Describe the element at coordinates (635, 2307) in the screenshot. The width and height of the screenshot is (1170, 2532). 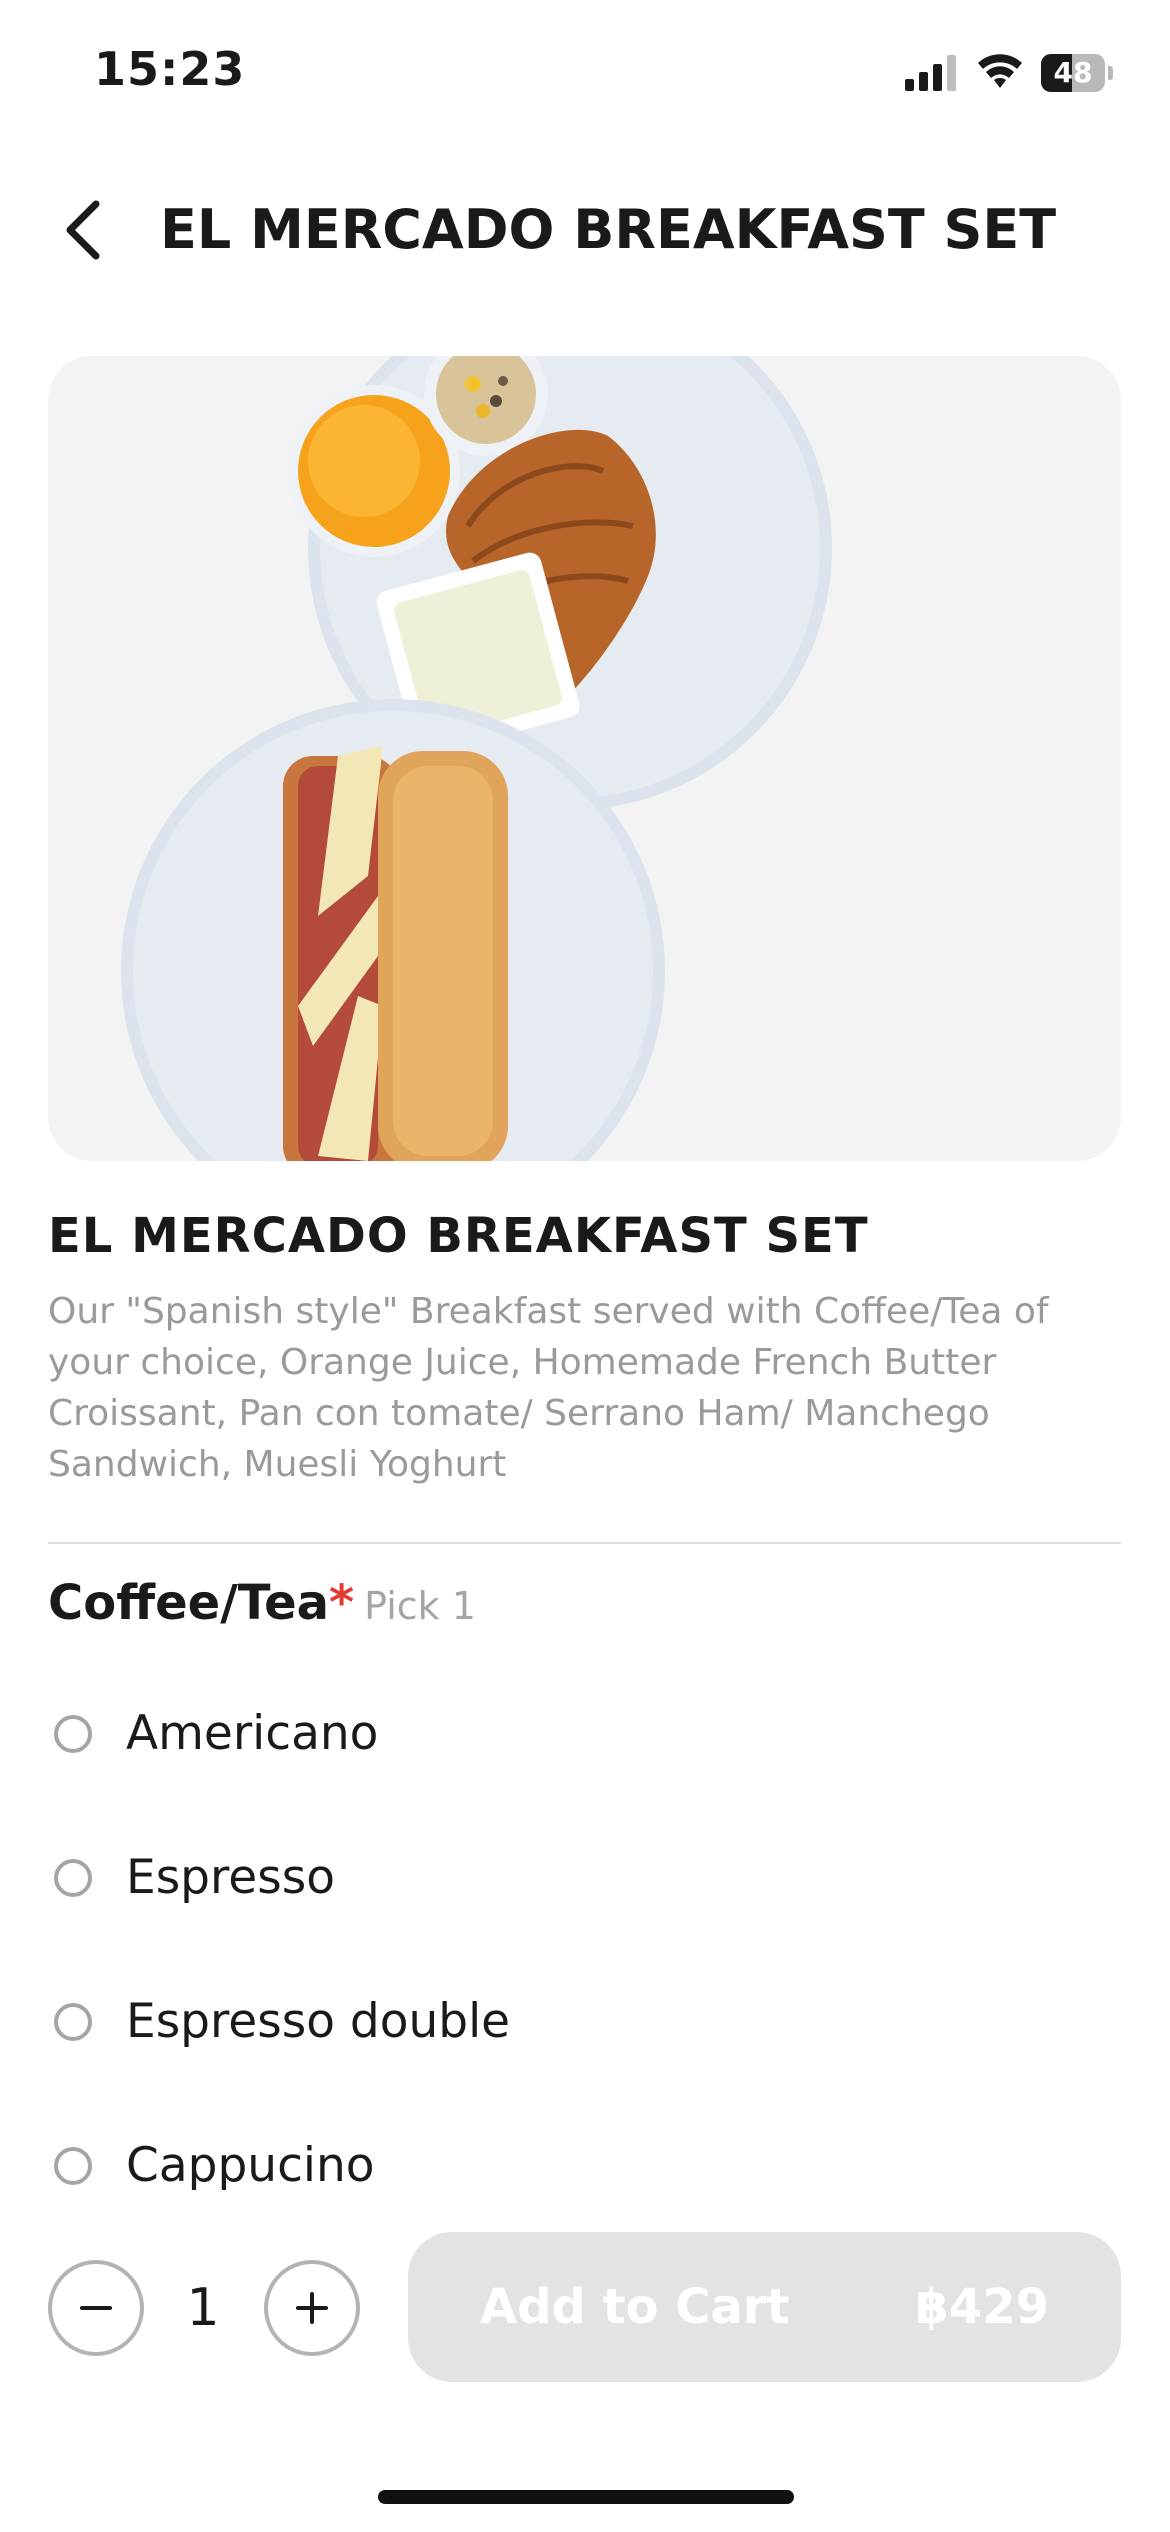
I see `add-to-cart-label: Add to Cart` at that location.